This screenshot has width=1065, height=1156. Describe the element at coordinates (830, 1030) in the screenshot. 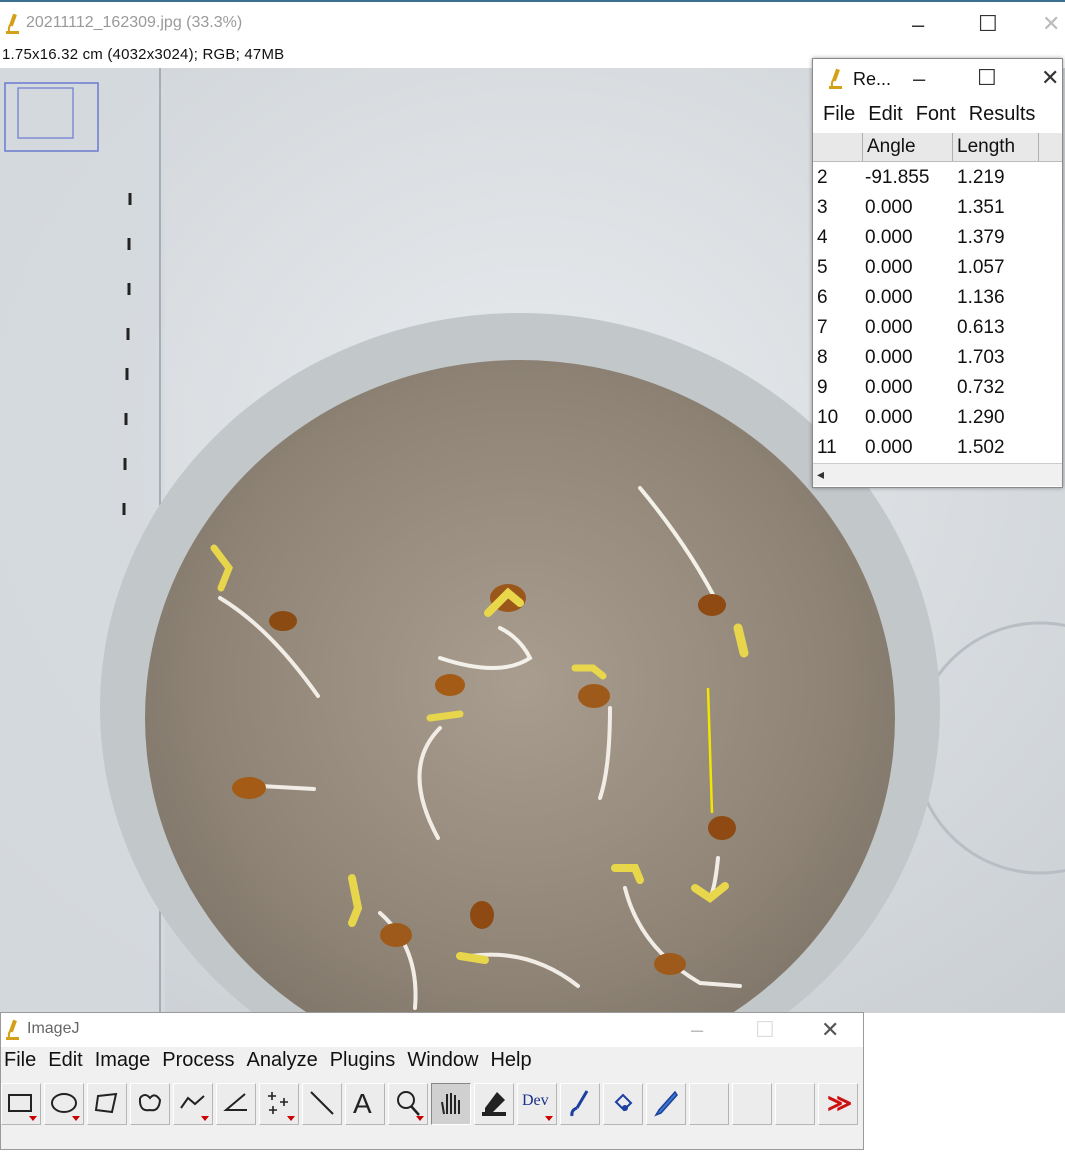

I see `imagej-close-button: ✕` at that location.